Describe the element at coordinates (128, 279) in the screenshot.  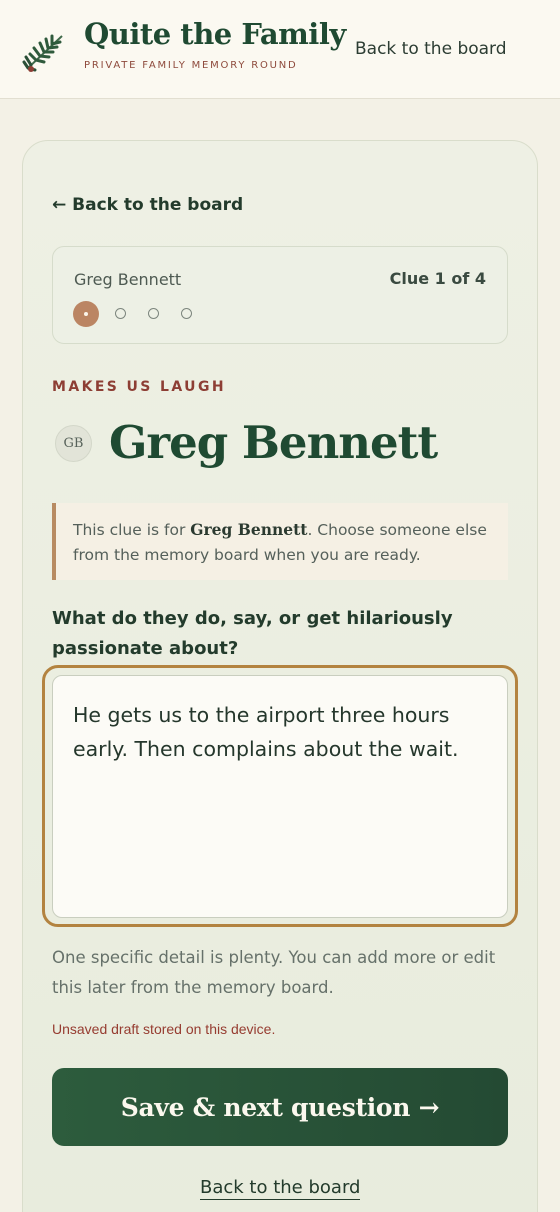
I see `progress-person-name: Greg Bennett` at that location.